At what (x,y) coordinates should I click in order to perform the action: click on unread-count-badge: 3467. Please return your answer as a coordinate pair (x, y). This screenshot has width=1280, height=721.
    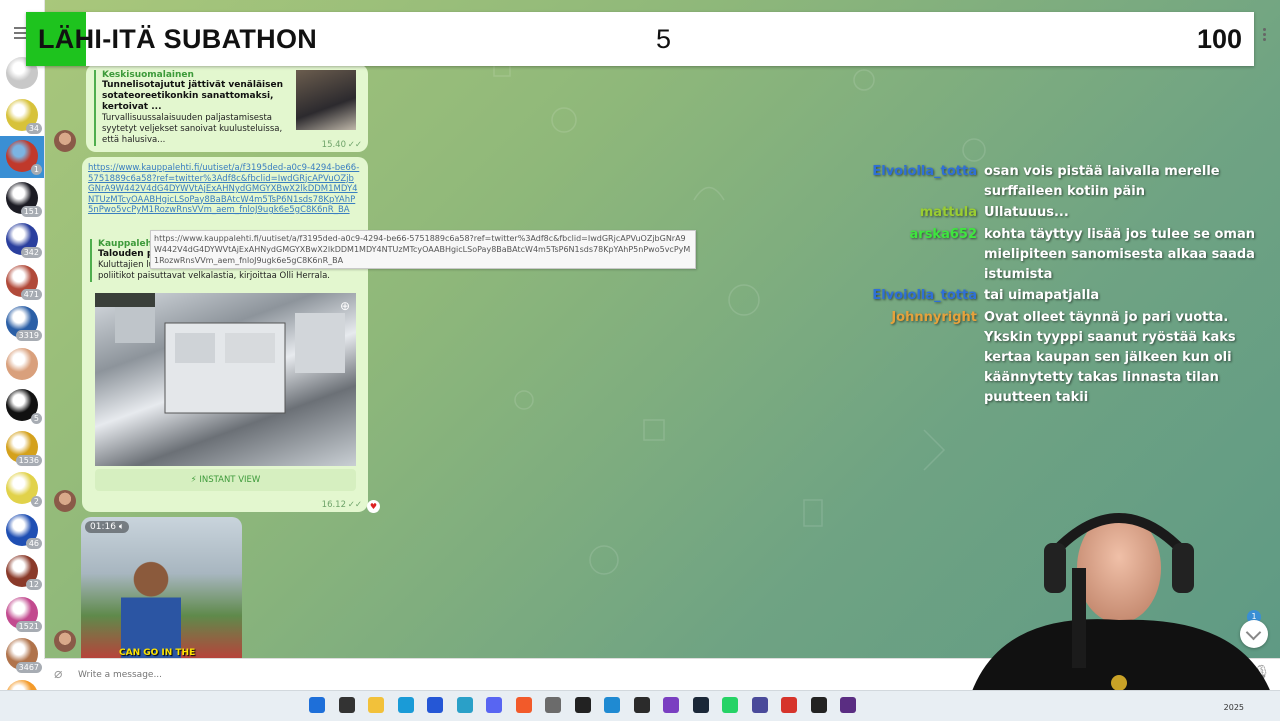
    Looking at the image, I should click on (28, 667).